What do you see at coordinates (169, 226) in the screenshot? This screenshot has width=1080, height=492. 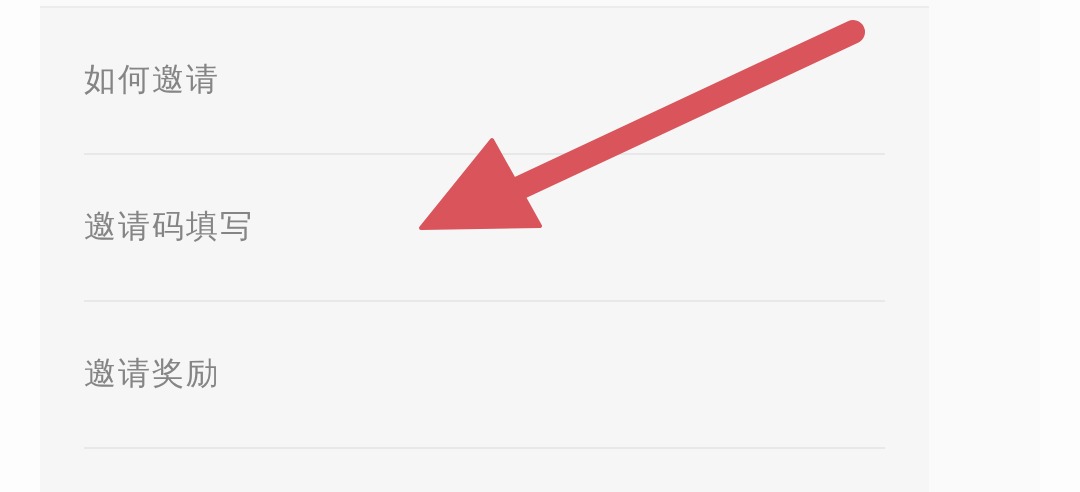 I see `menu-item: 邀请码填写` at bounding box center [169, 226].